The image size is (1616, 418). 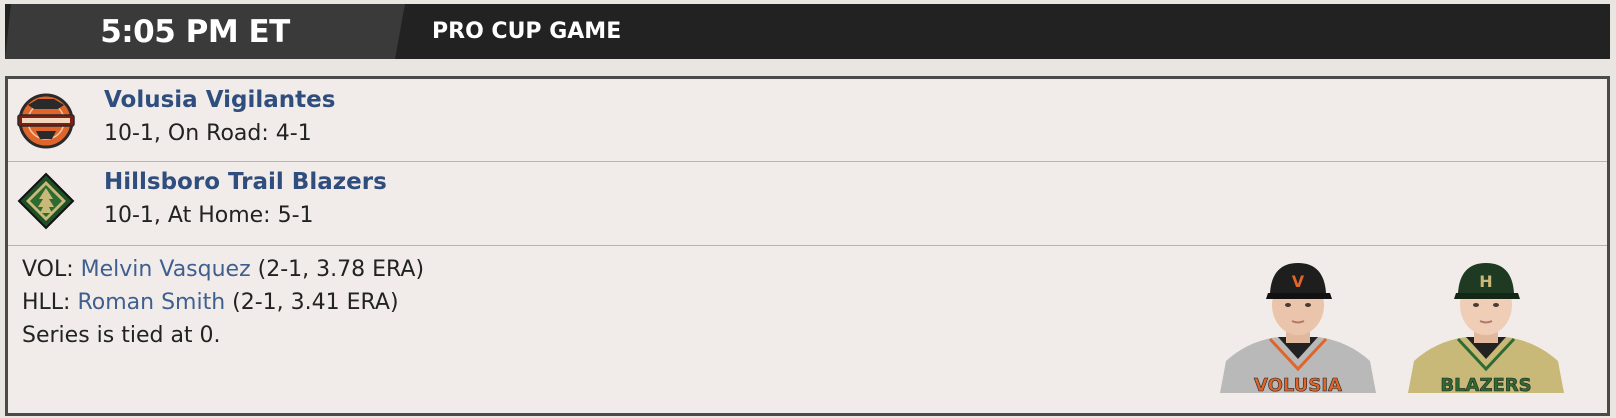 I want to click on home-pitcher-portrait: BLAZERS H, so click(x=1486, y=325).